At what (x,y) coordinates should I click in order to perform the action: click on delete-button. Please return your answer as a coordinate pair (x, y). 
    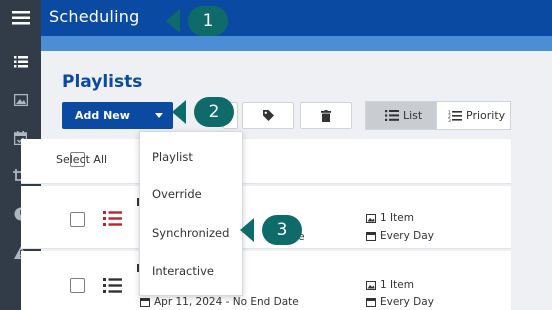
    Looking at the image, I should click on (326, 115).